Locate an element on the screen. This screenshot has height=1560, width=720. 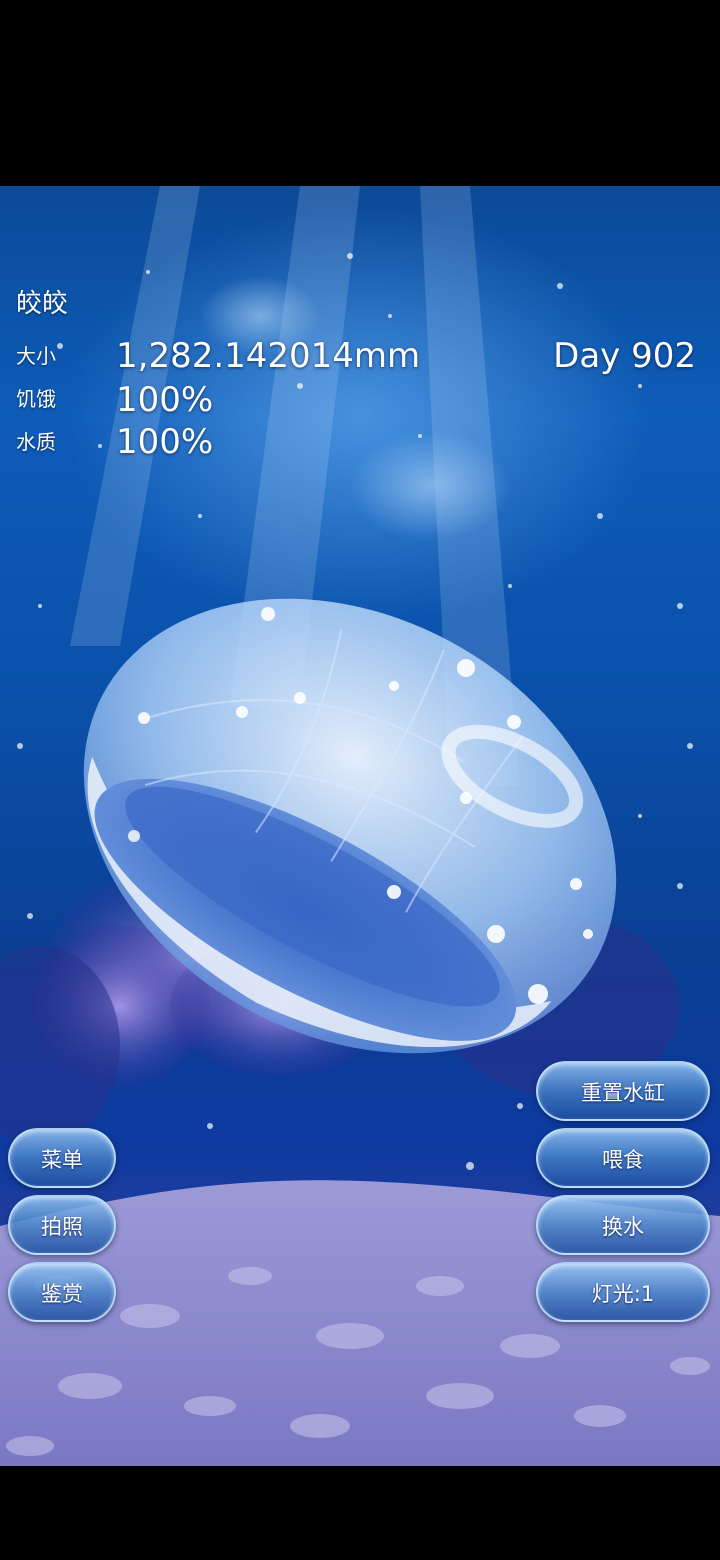
pet-name: 皎皎 is located at coordinates (42, 304).